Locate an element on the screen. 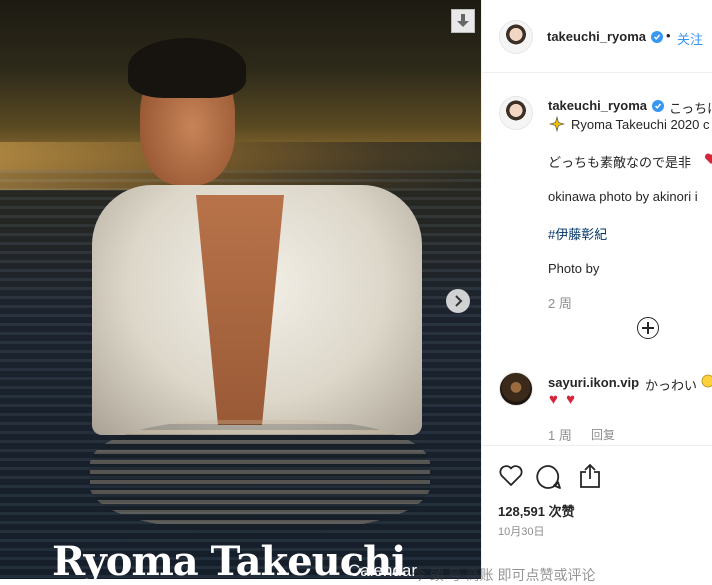 This screenshot has height=585, width=712. caption-line-4: okinawa photo by akinori i is located at coordinates (623, 196).